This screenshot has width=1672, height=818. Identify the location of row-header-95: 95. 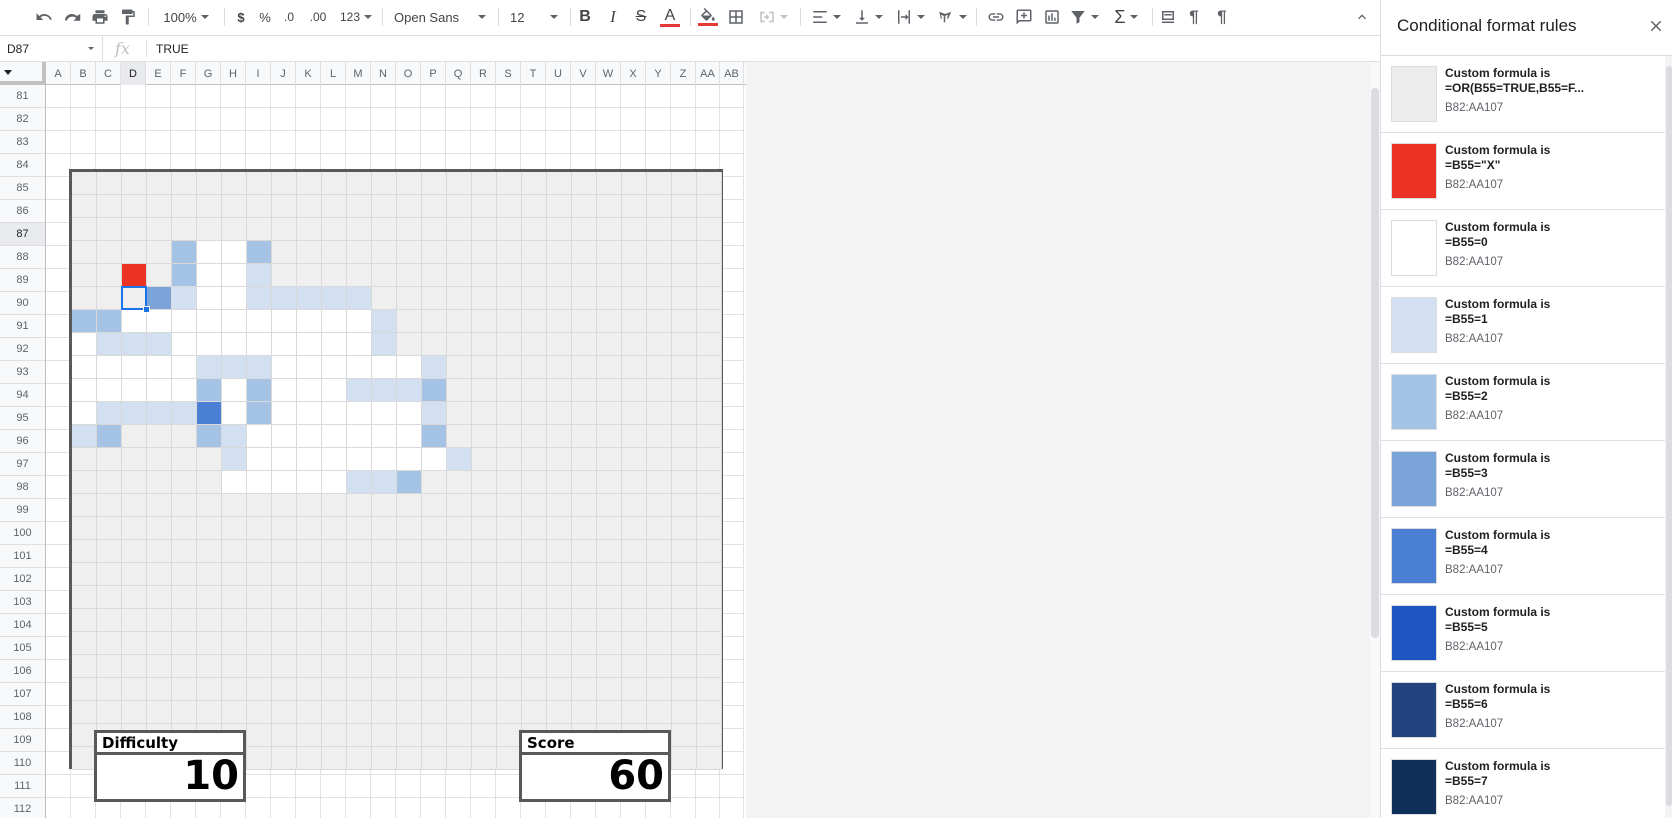
(22, 418).